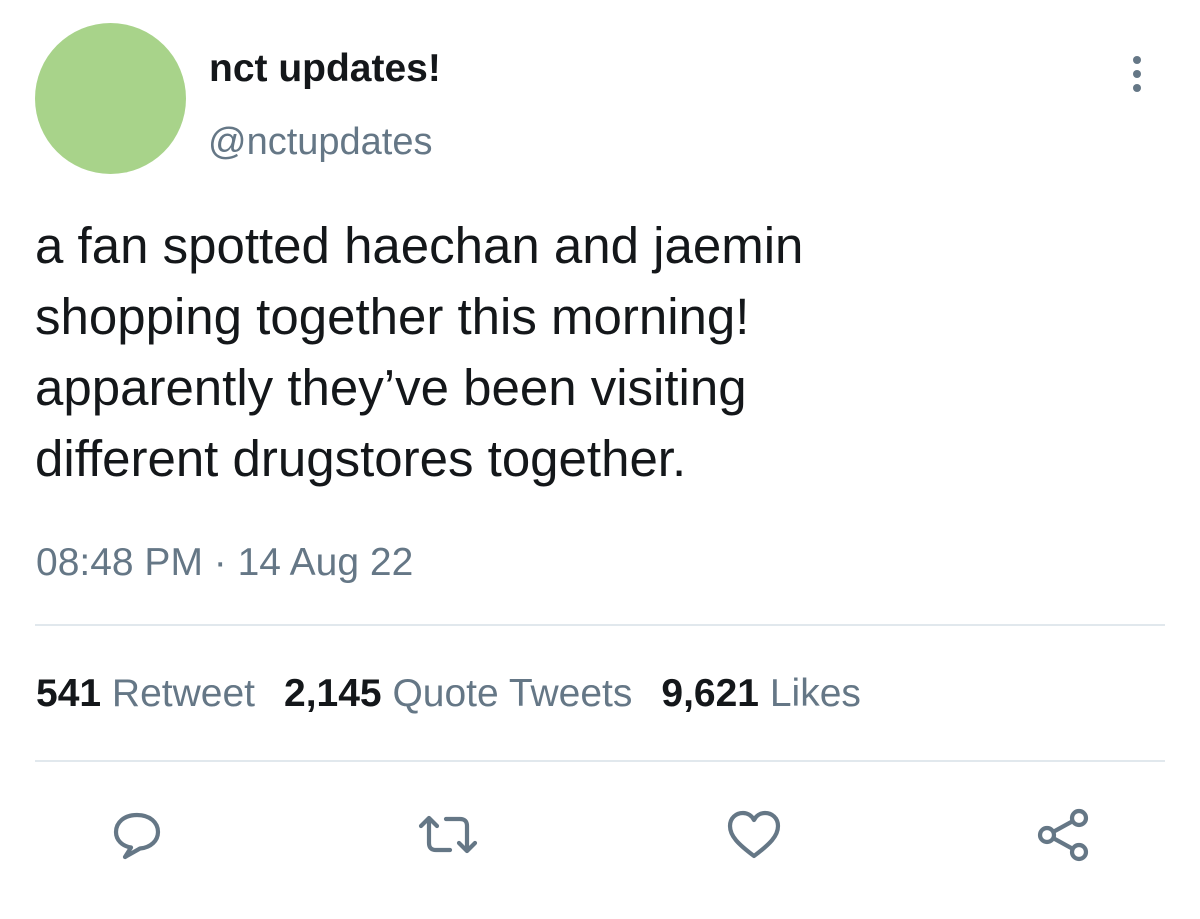 The height and width of the screenshot is (919, 1200). I want to click on retweet-icon, so click(448, 834).